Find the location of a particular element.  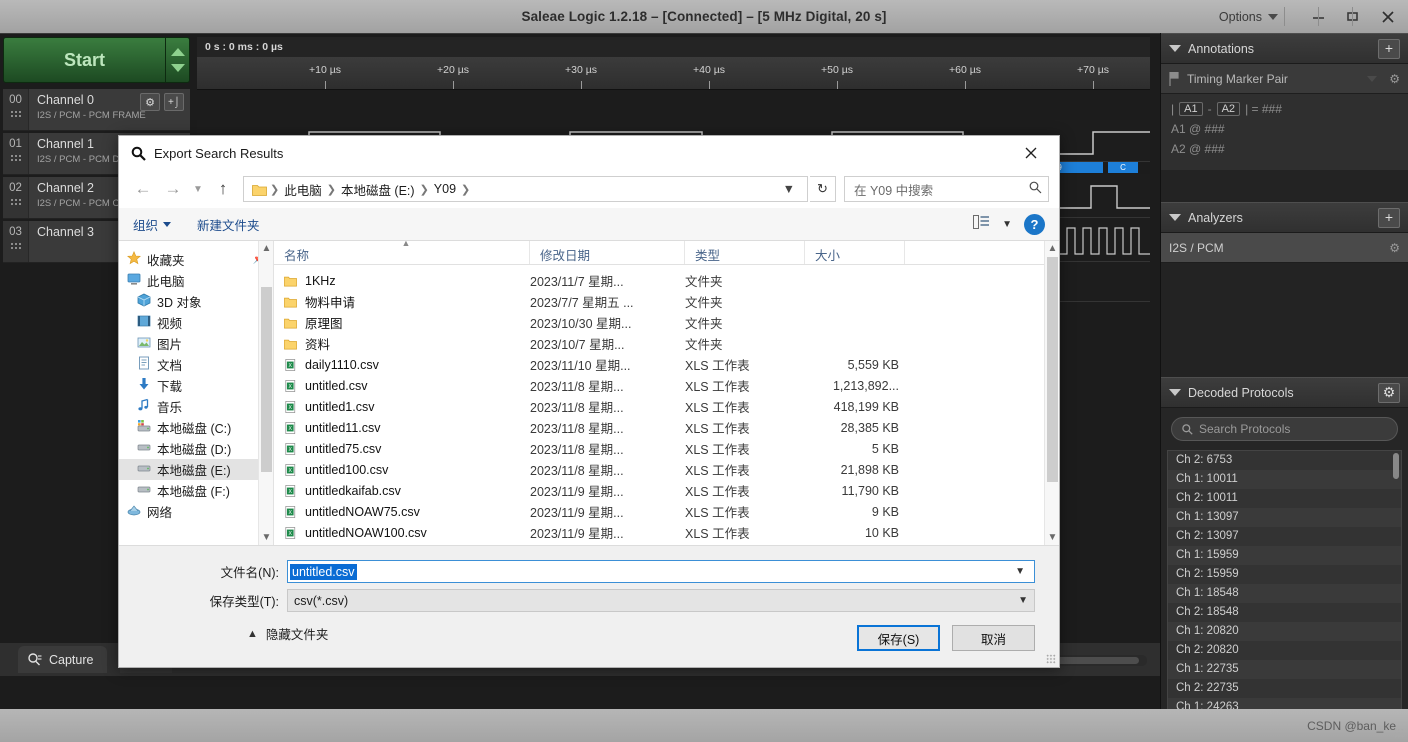

tree-item-2: 3D 对象 is located at coordinates (196, 301).